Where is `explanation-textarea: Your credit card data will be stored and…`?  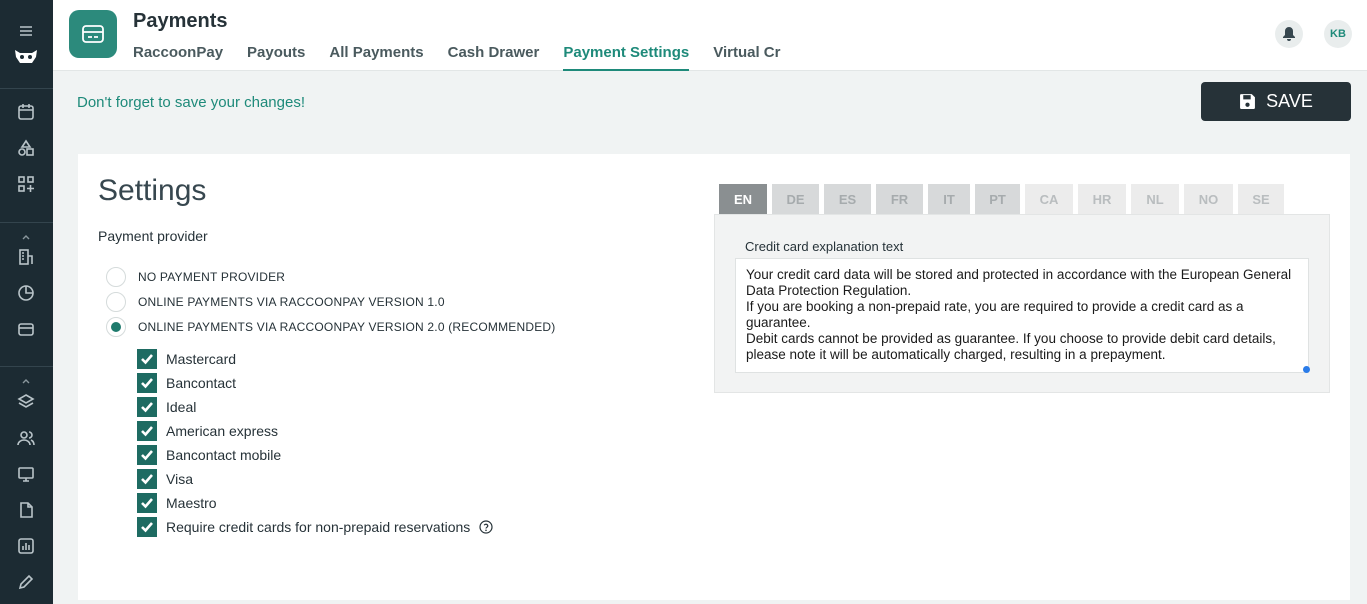
explanation-textarea: Your credit card data will be stored and… is located at coordinates (1022, 315).